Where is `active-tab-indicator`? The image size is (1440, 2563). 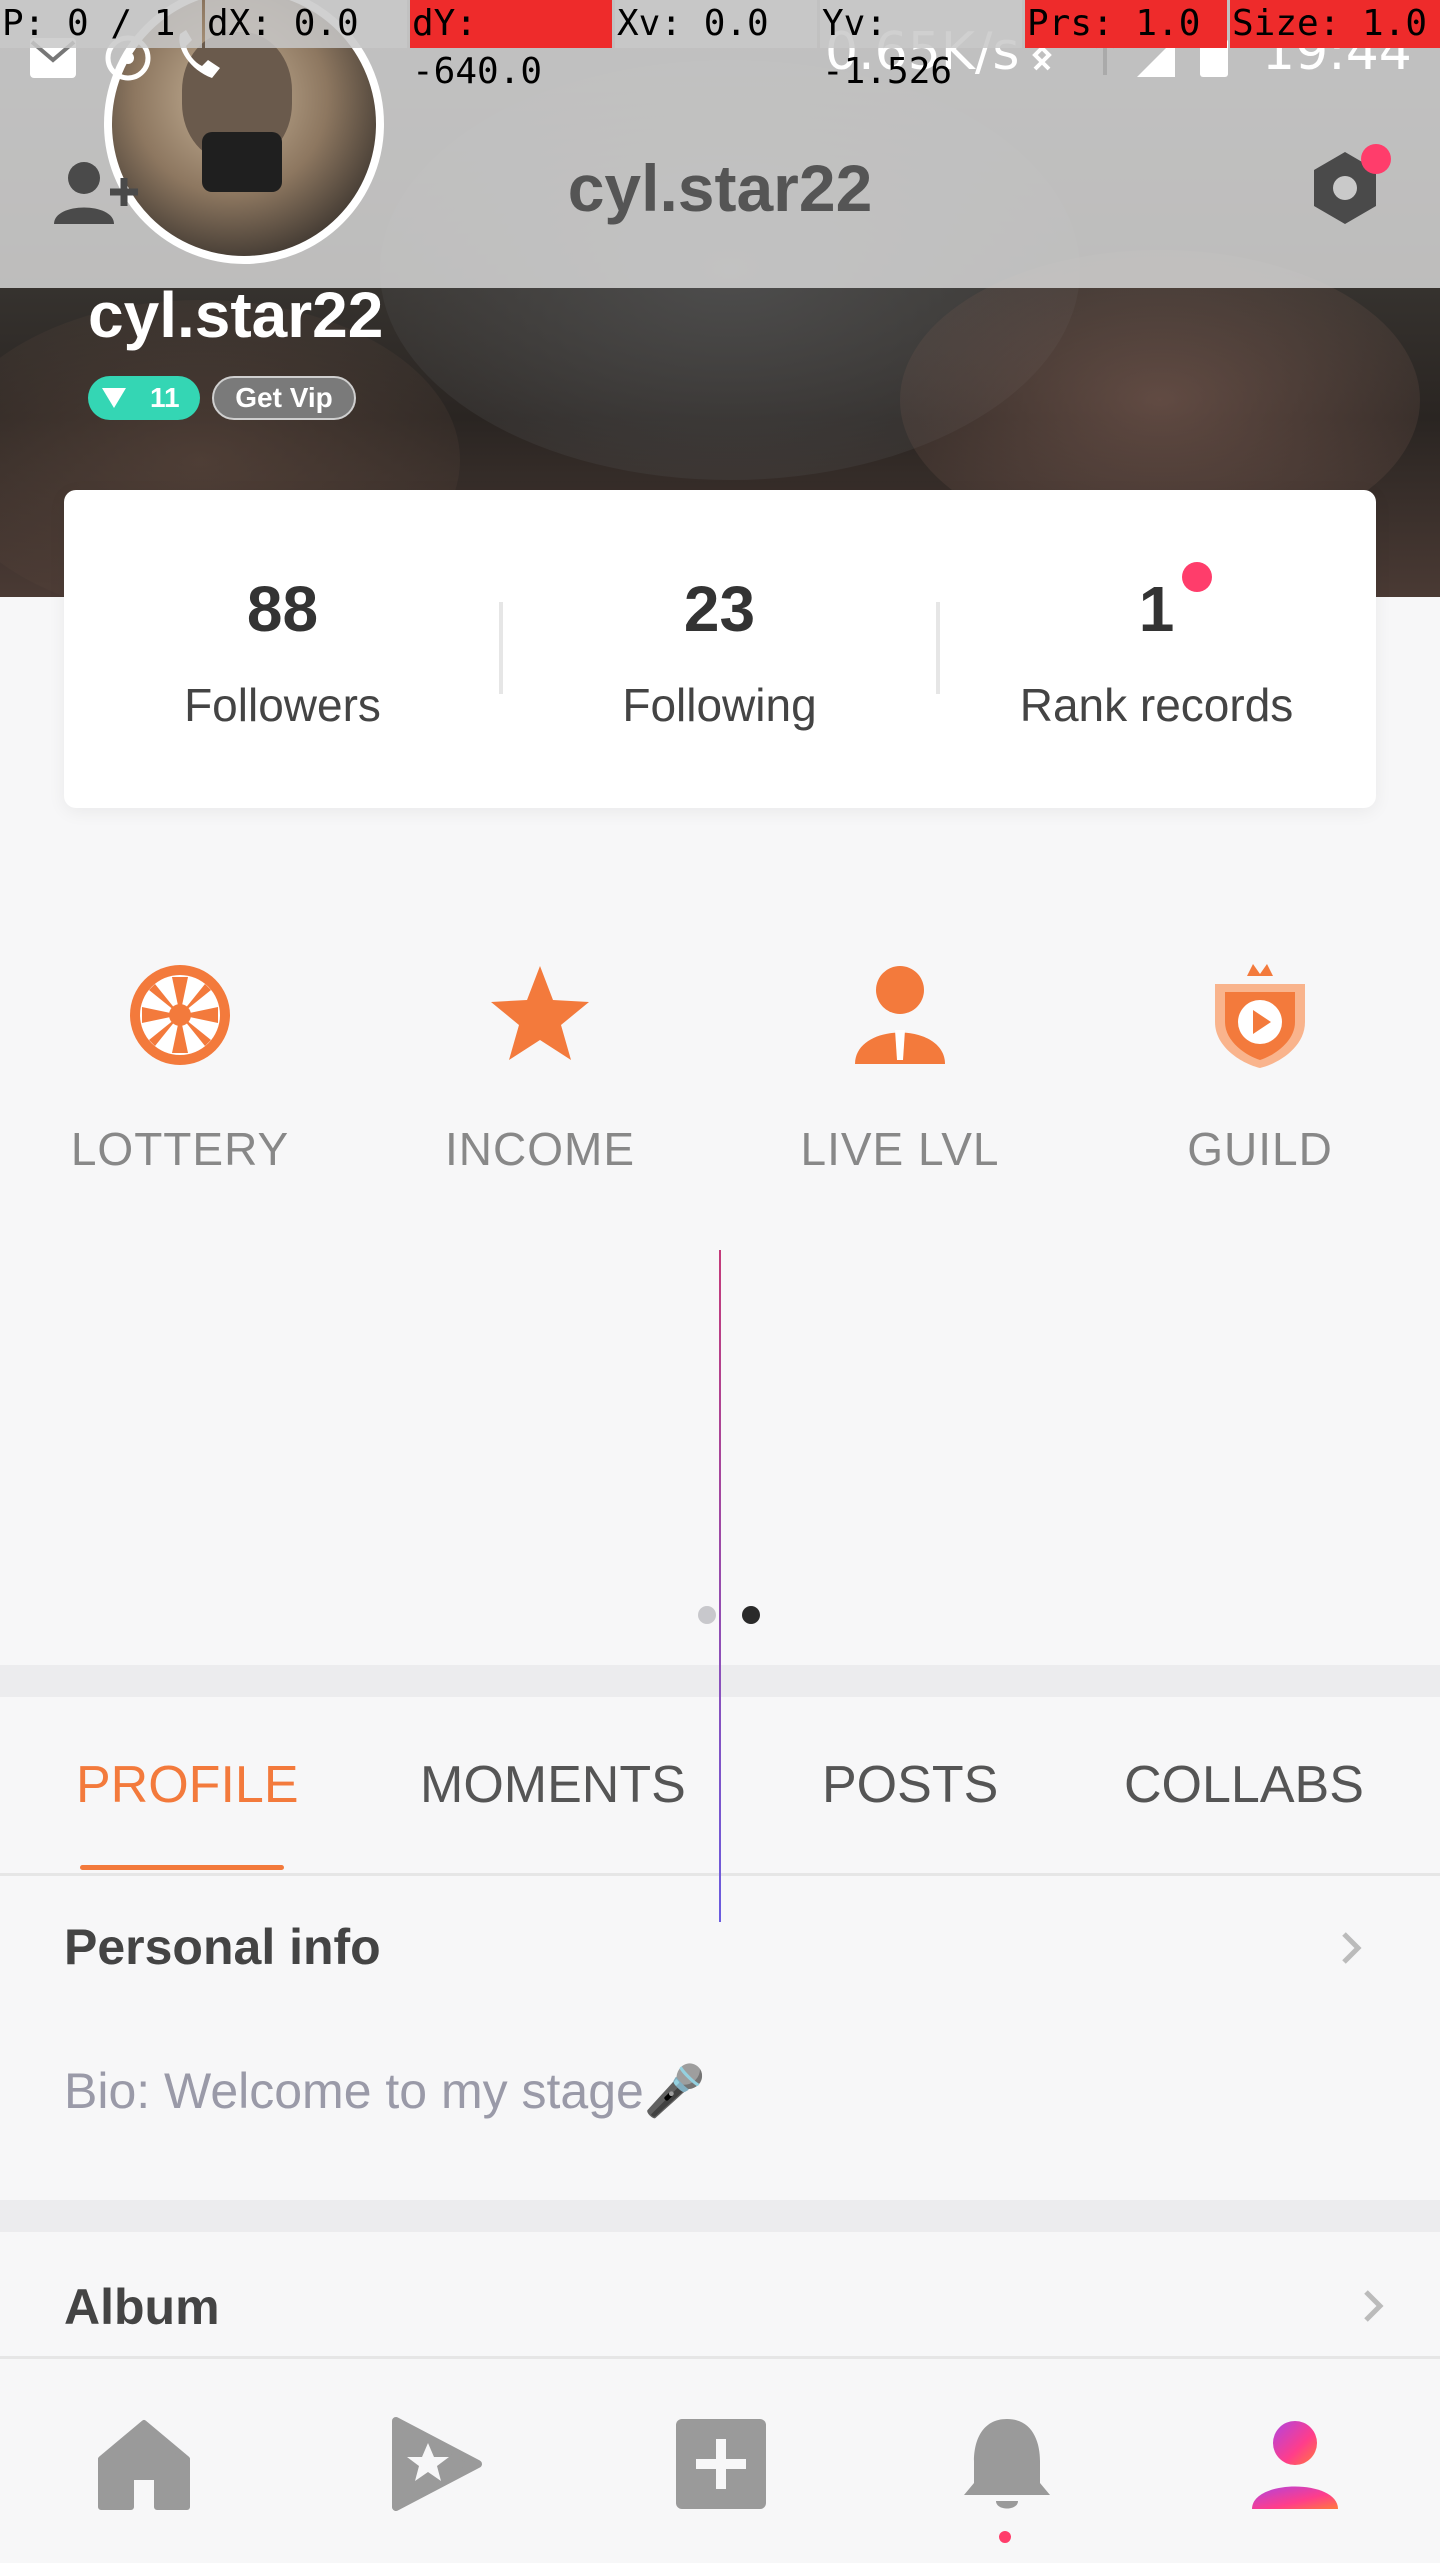 active-tab-indicator is located at coordinates (182, 1867).